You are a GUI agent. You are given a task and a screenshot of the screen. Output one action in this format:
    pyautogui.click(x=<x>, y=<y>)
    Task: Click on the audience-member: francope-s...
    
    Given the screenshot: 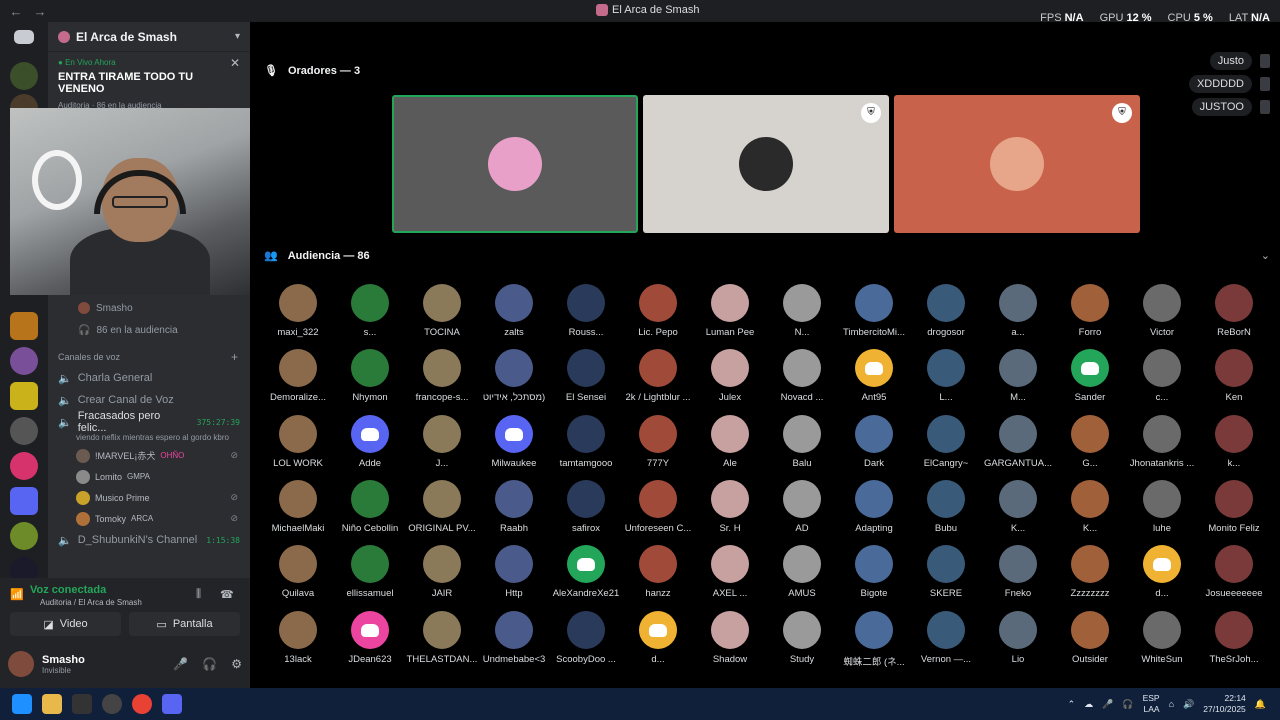 What is the action you would take?
    pyautogui.click(x=442, y=381)
    